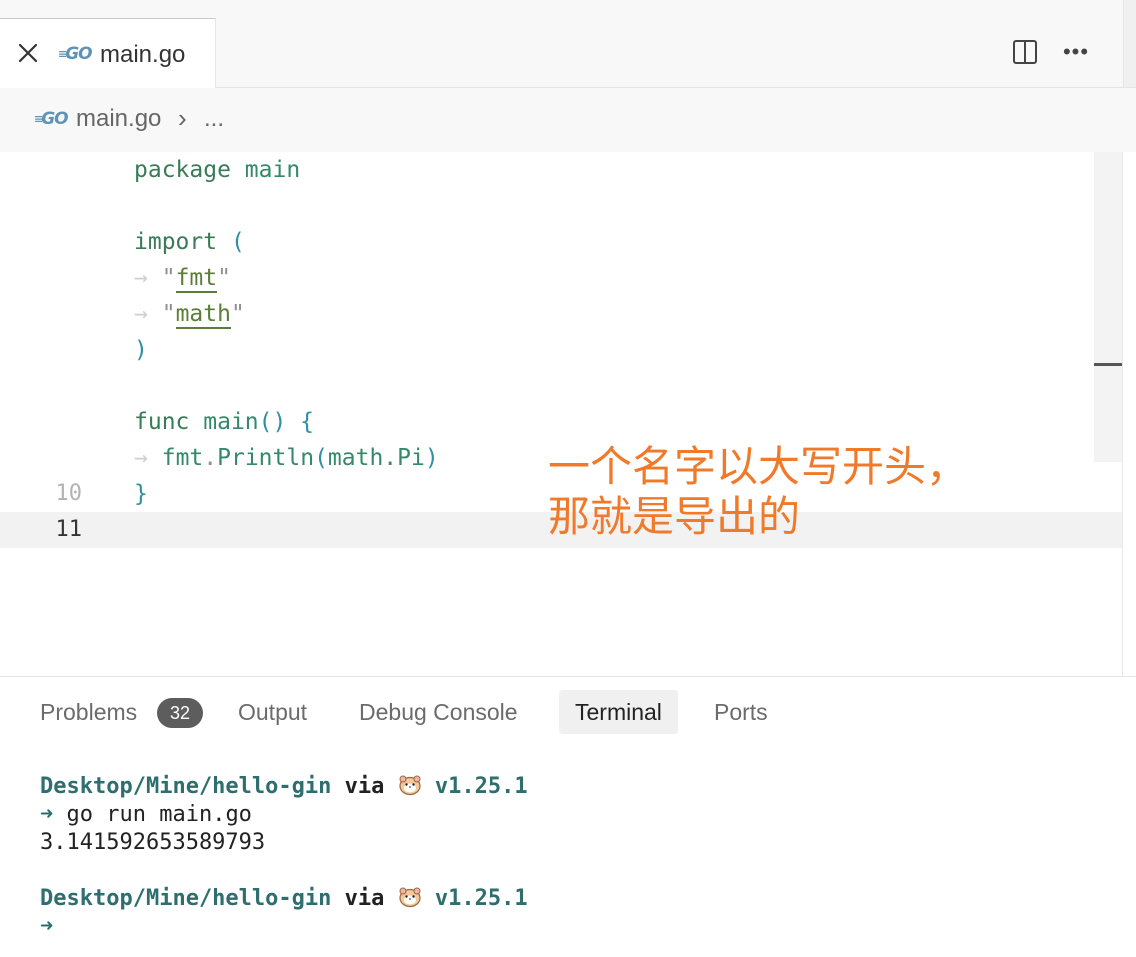 The height and width of the screenshot is (957, 1136). Describe the element at coordinates (162, 422) in the screenshot. I see `keyword: func` at that location.